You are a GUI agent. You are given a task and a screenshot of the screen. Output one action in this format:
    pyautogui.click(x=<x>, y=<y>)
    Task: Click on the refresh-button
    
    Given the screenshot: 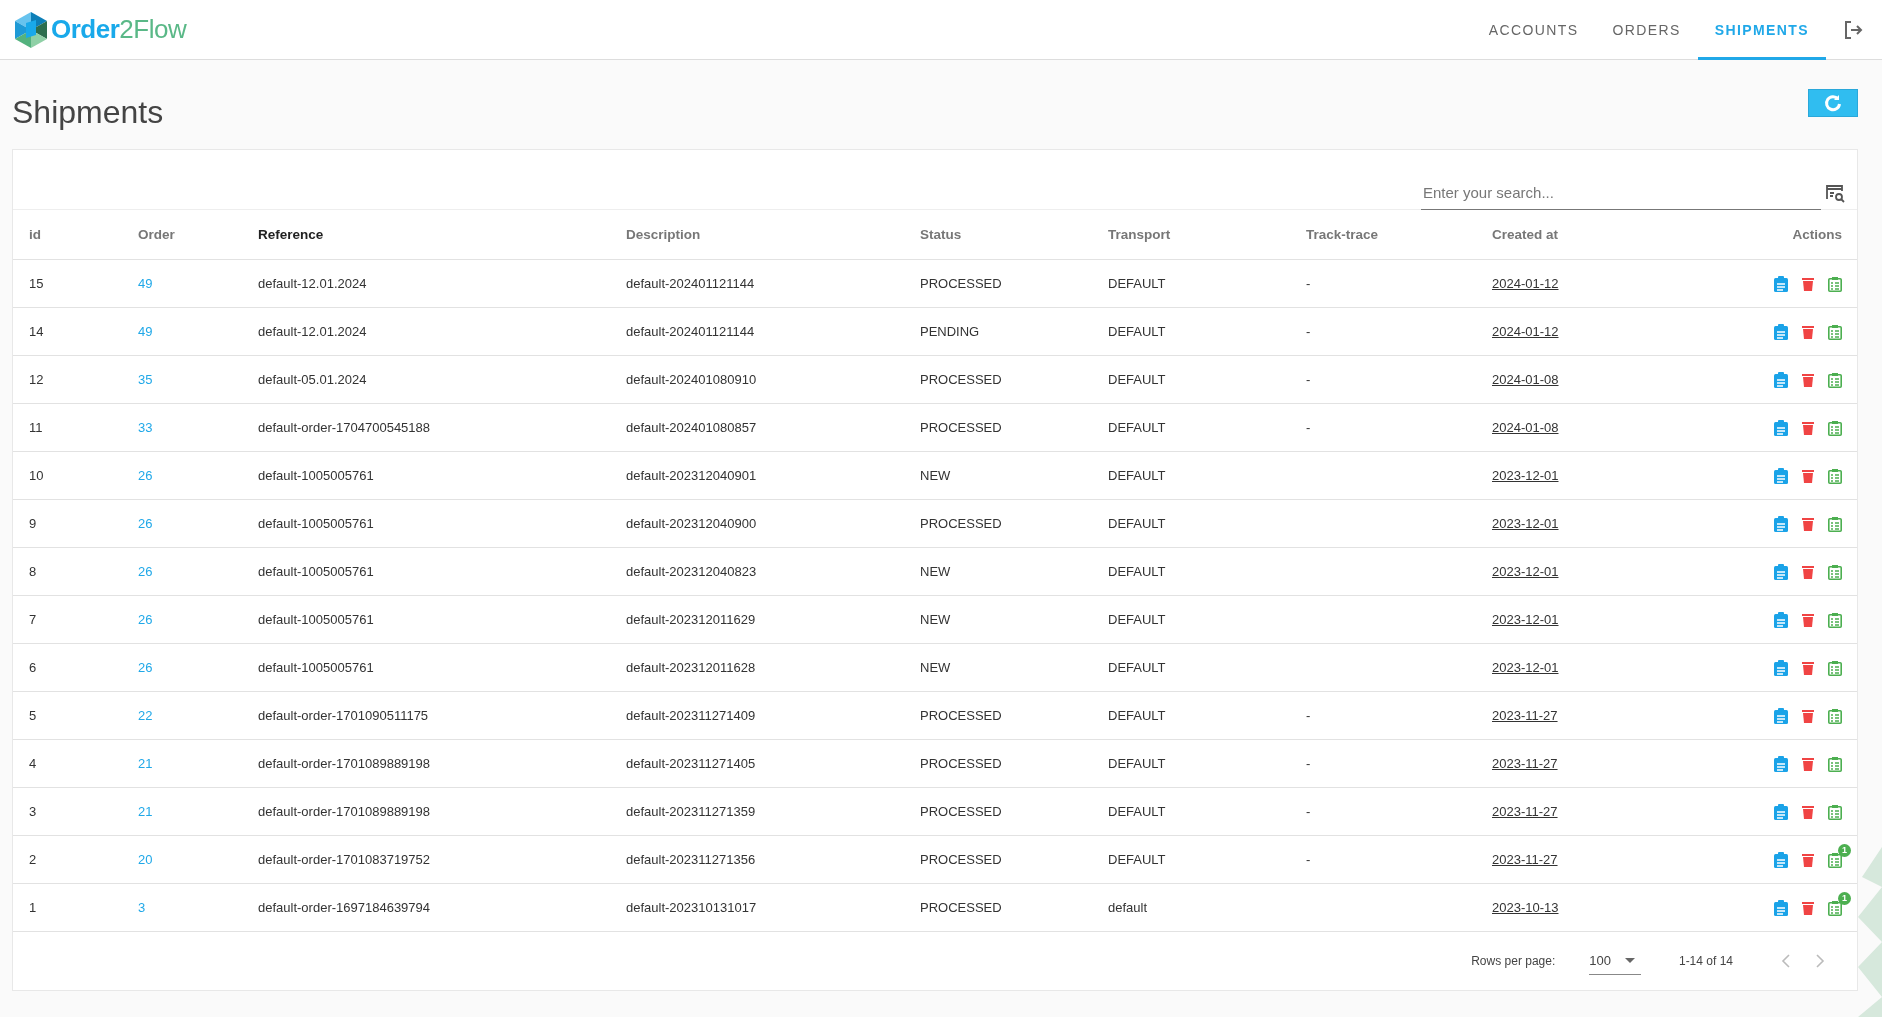 What is the action you would take?
    pyautogui.click(x=1833, y=103)
    